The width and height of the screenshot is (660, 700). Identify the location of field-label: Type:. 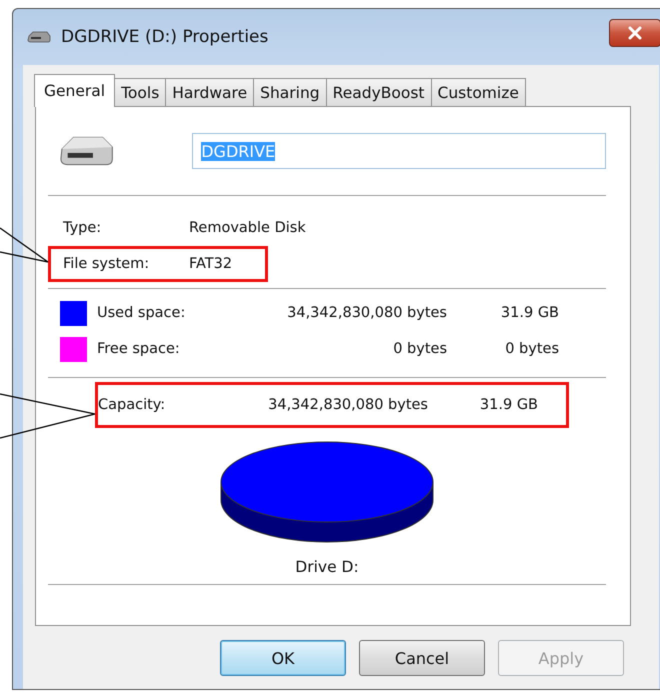
(82, 228).